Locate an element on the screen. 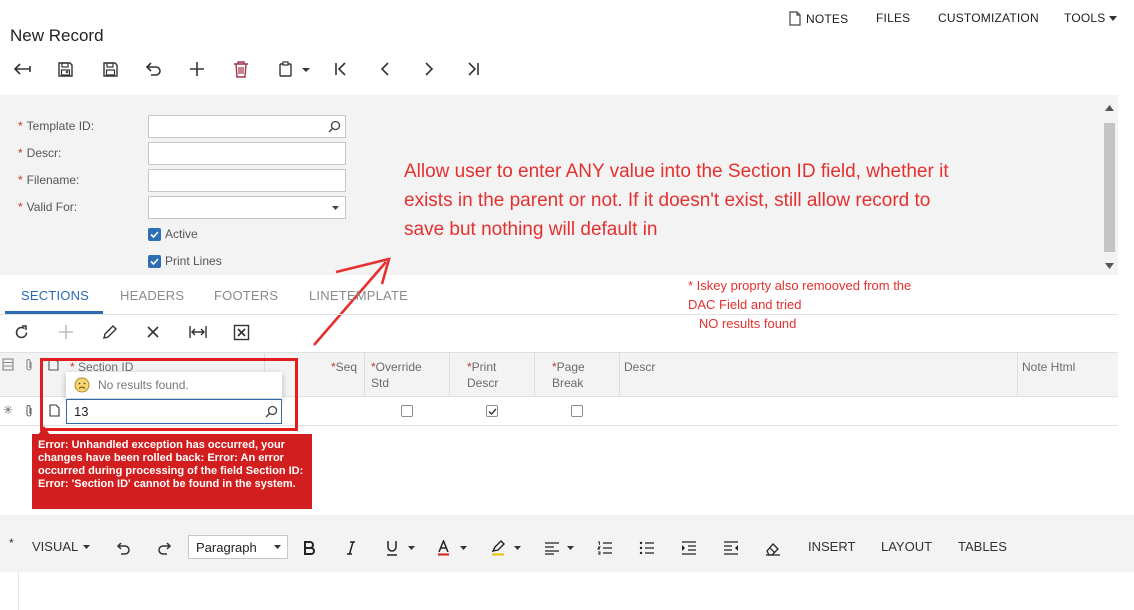 This screenshot has height=610, width=1134. active-checkbox: Active is located at coordinates (173, 234).